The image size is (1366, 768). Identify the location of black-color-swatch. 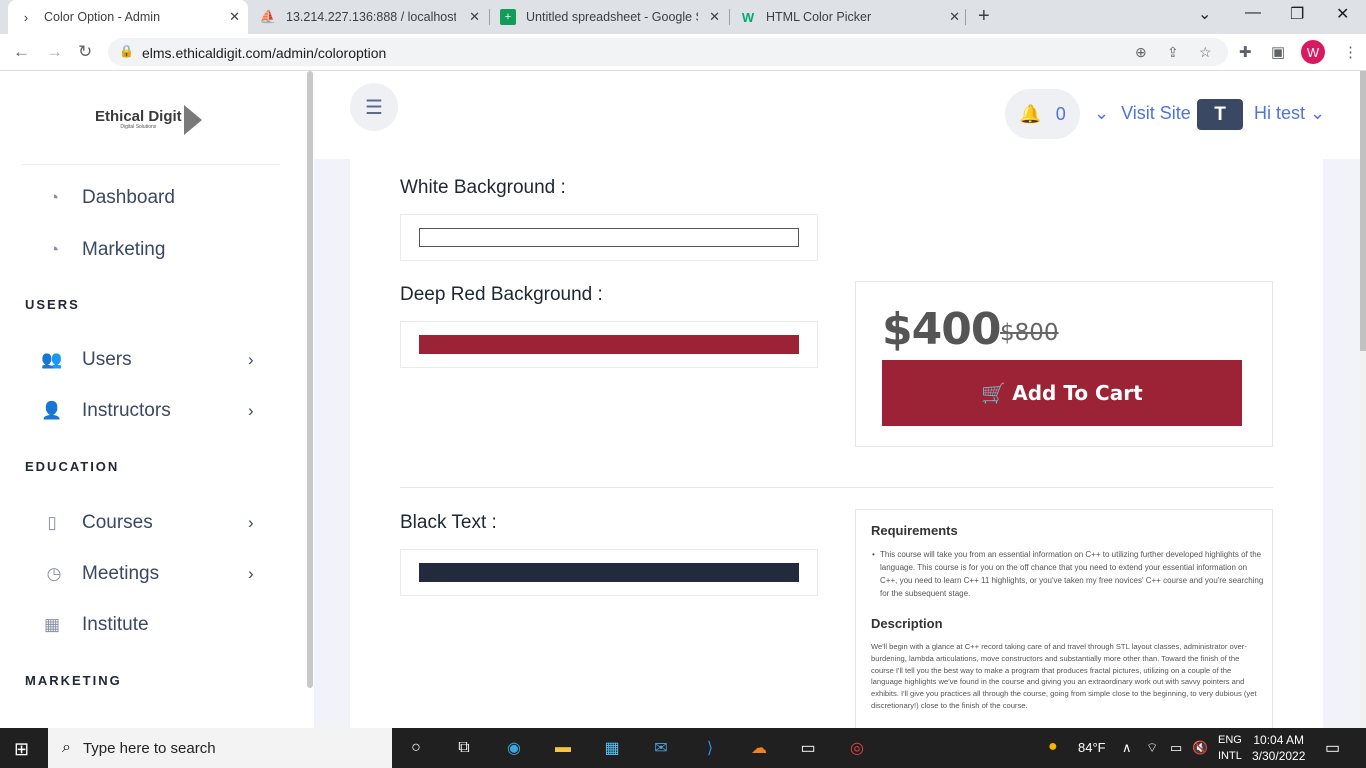
(609, 572).